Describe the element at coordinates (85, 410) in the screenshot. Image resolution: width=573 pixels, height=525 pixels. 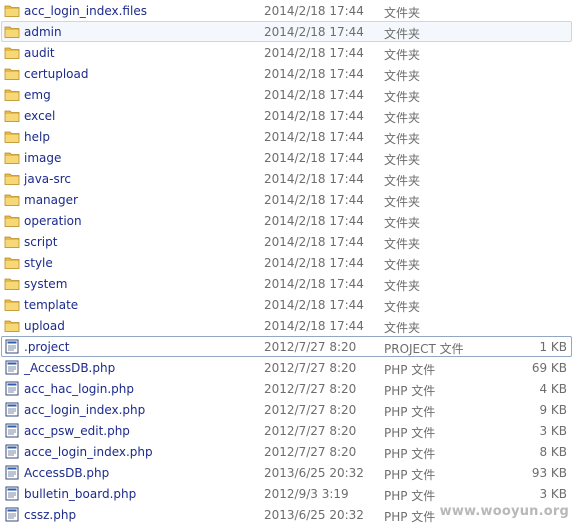
I see `item-name: acc_login_index.php` at that location.